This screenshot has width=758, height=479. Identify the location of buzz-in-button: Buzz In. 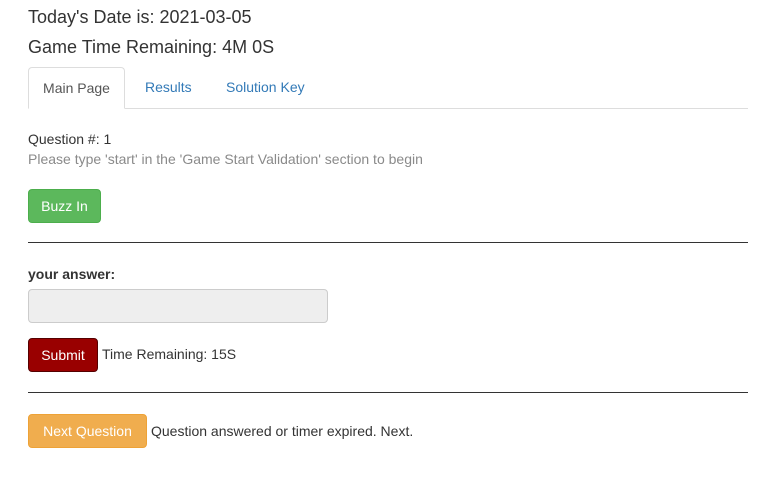
(64, 206).